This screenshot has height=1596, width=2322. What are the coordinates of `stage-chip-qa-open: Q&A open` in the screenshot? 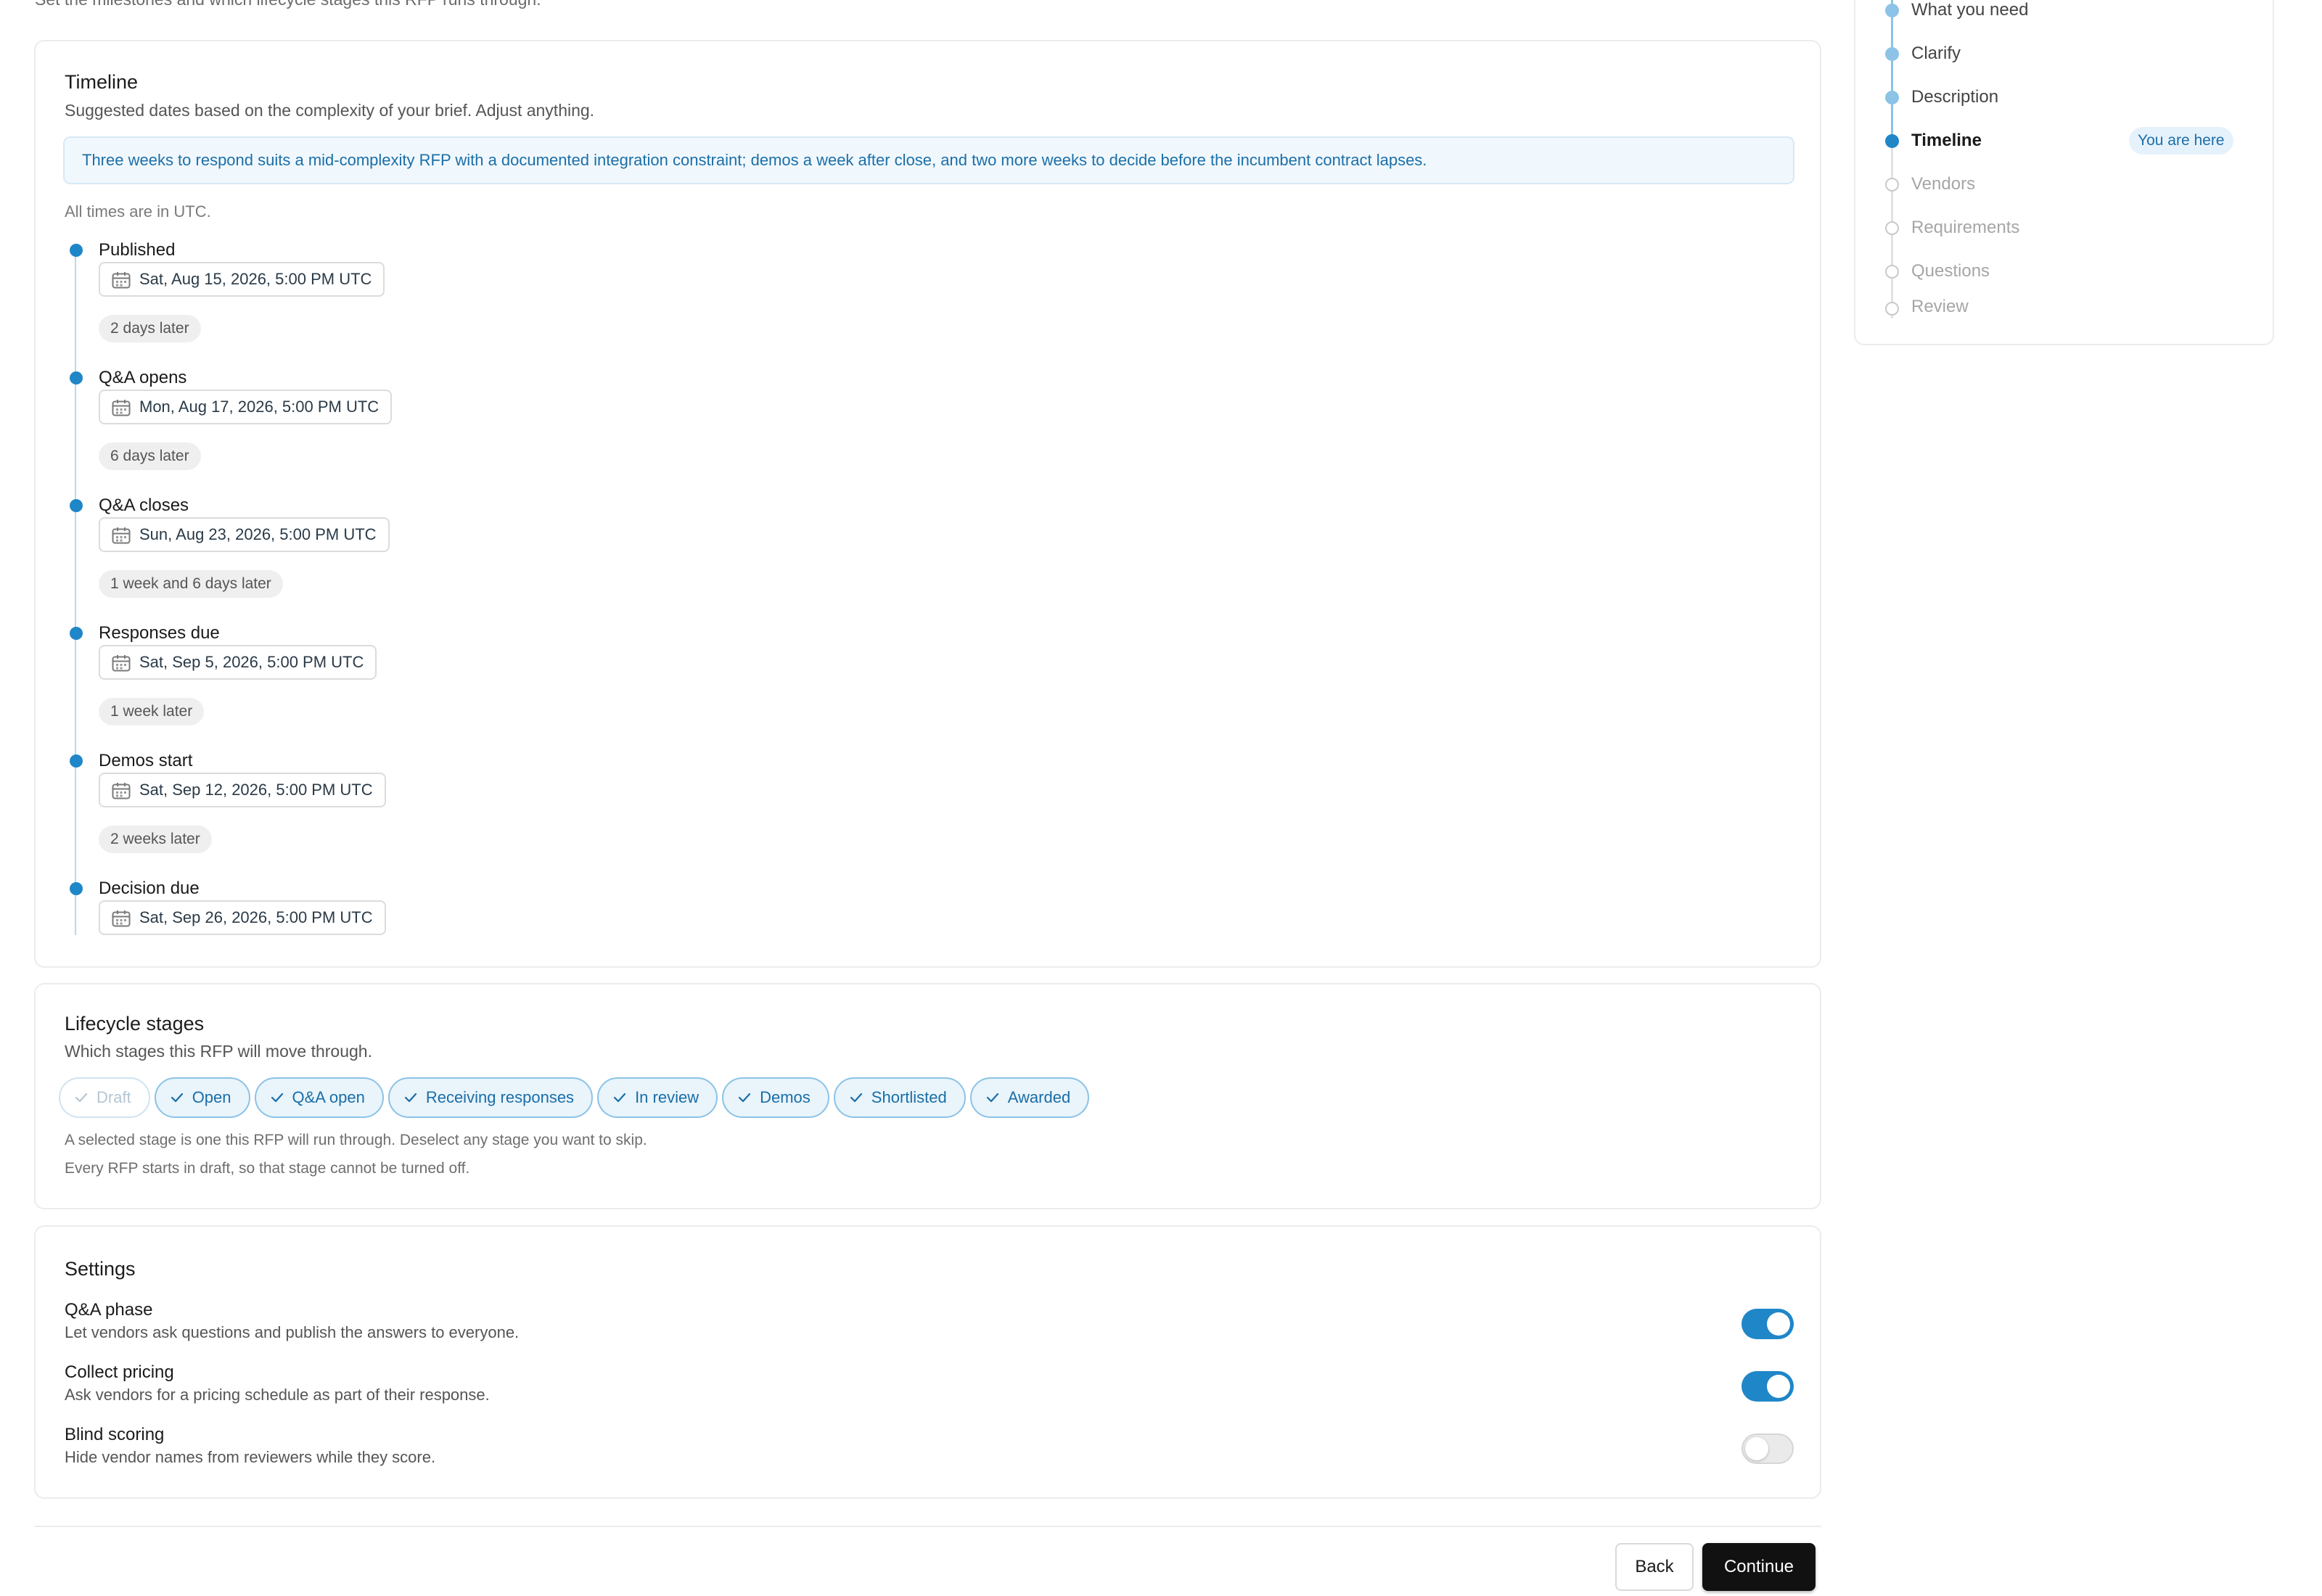 It's located at (319, 1097).